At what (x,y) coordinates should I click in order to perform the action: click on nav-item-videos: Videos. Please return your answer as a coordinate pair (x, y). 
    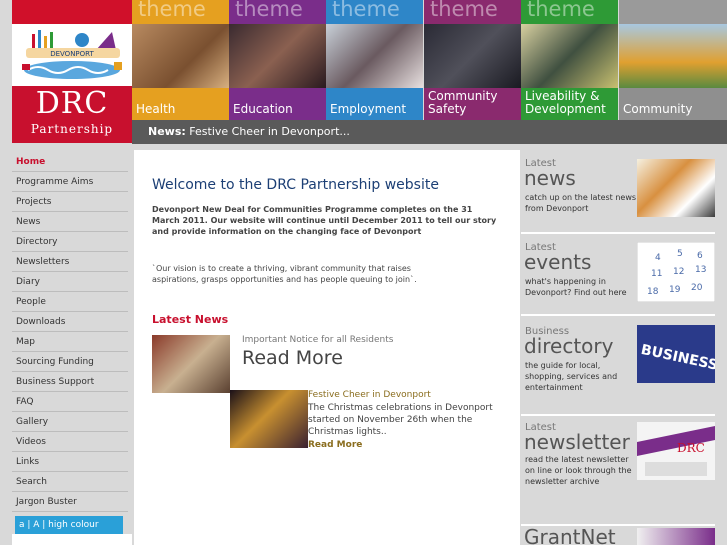
    Looking at the image, I should click on (70, 442).